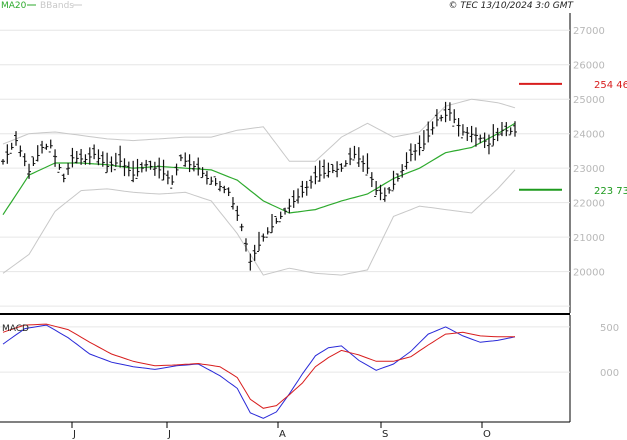 Image resolution: width=627 pixels, height=440 pixels. I want to click on bband-upper-line, so click(259, 130).